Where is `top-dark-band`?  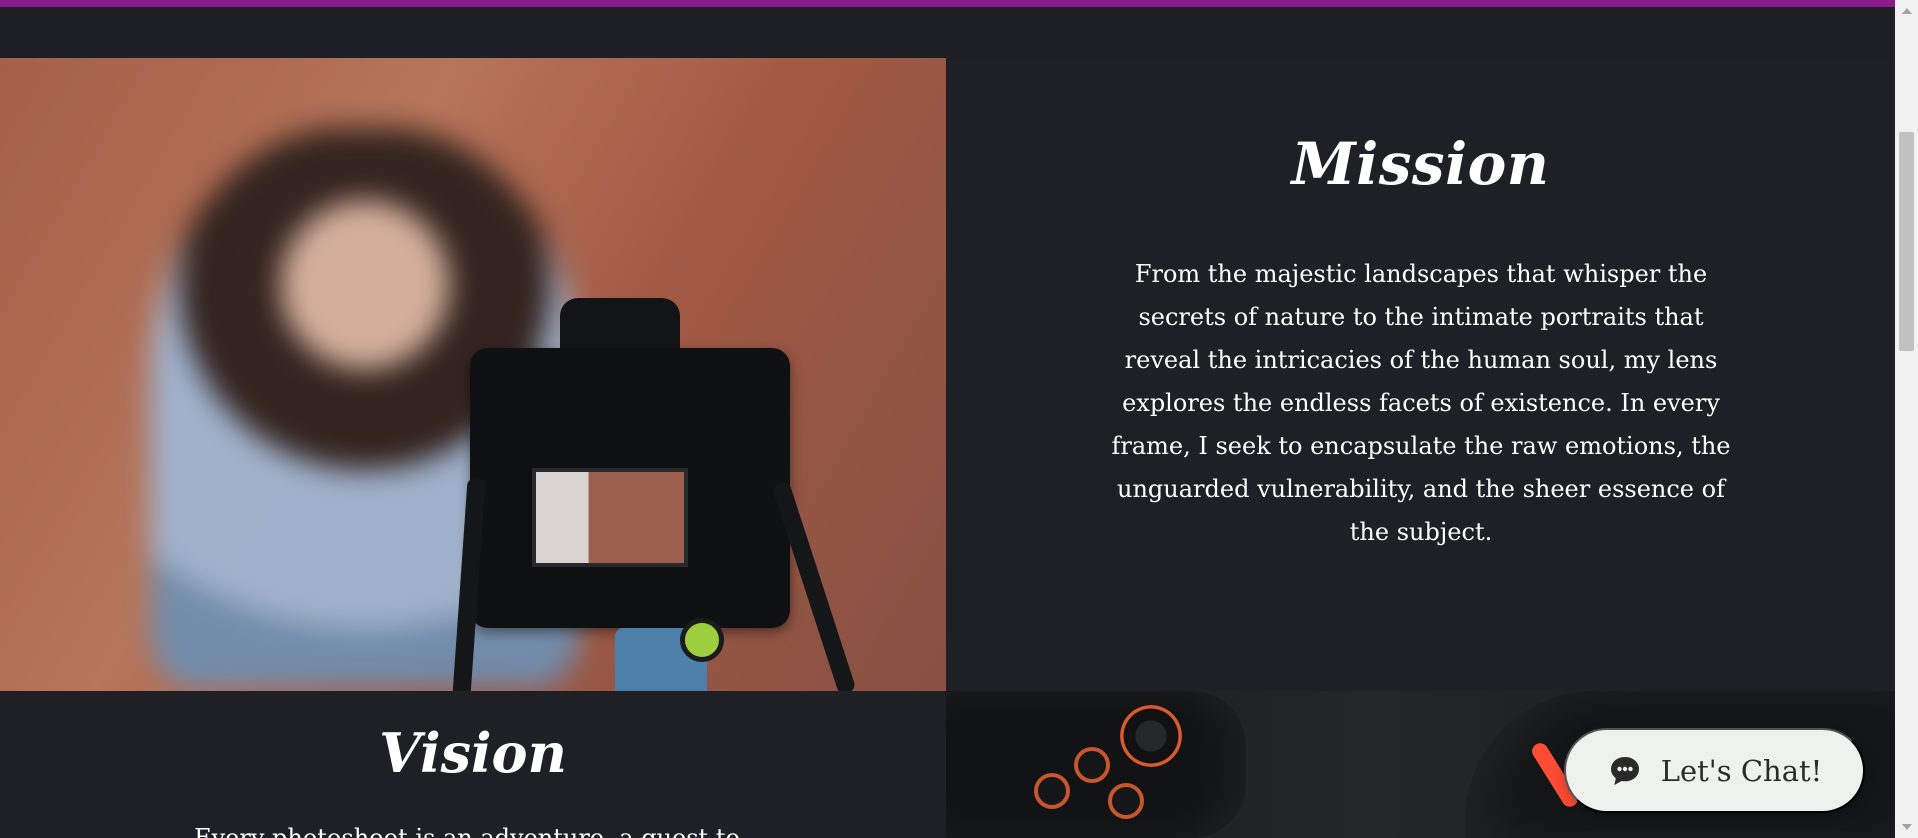
top-dark-band is located at coordinates (947, 33).